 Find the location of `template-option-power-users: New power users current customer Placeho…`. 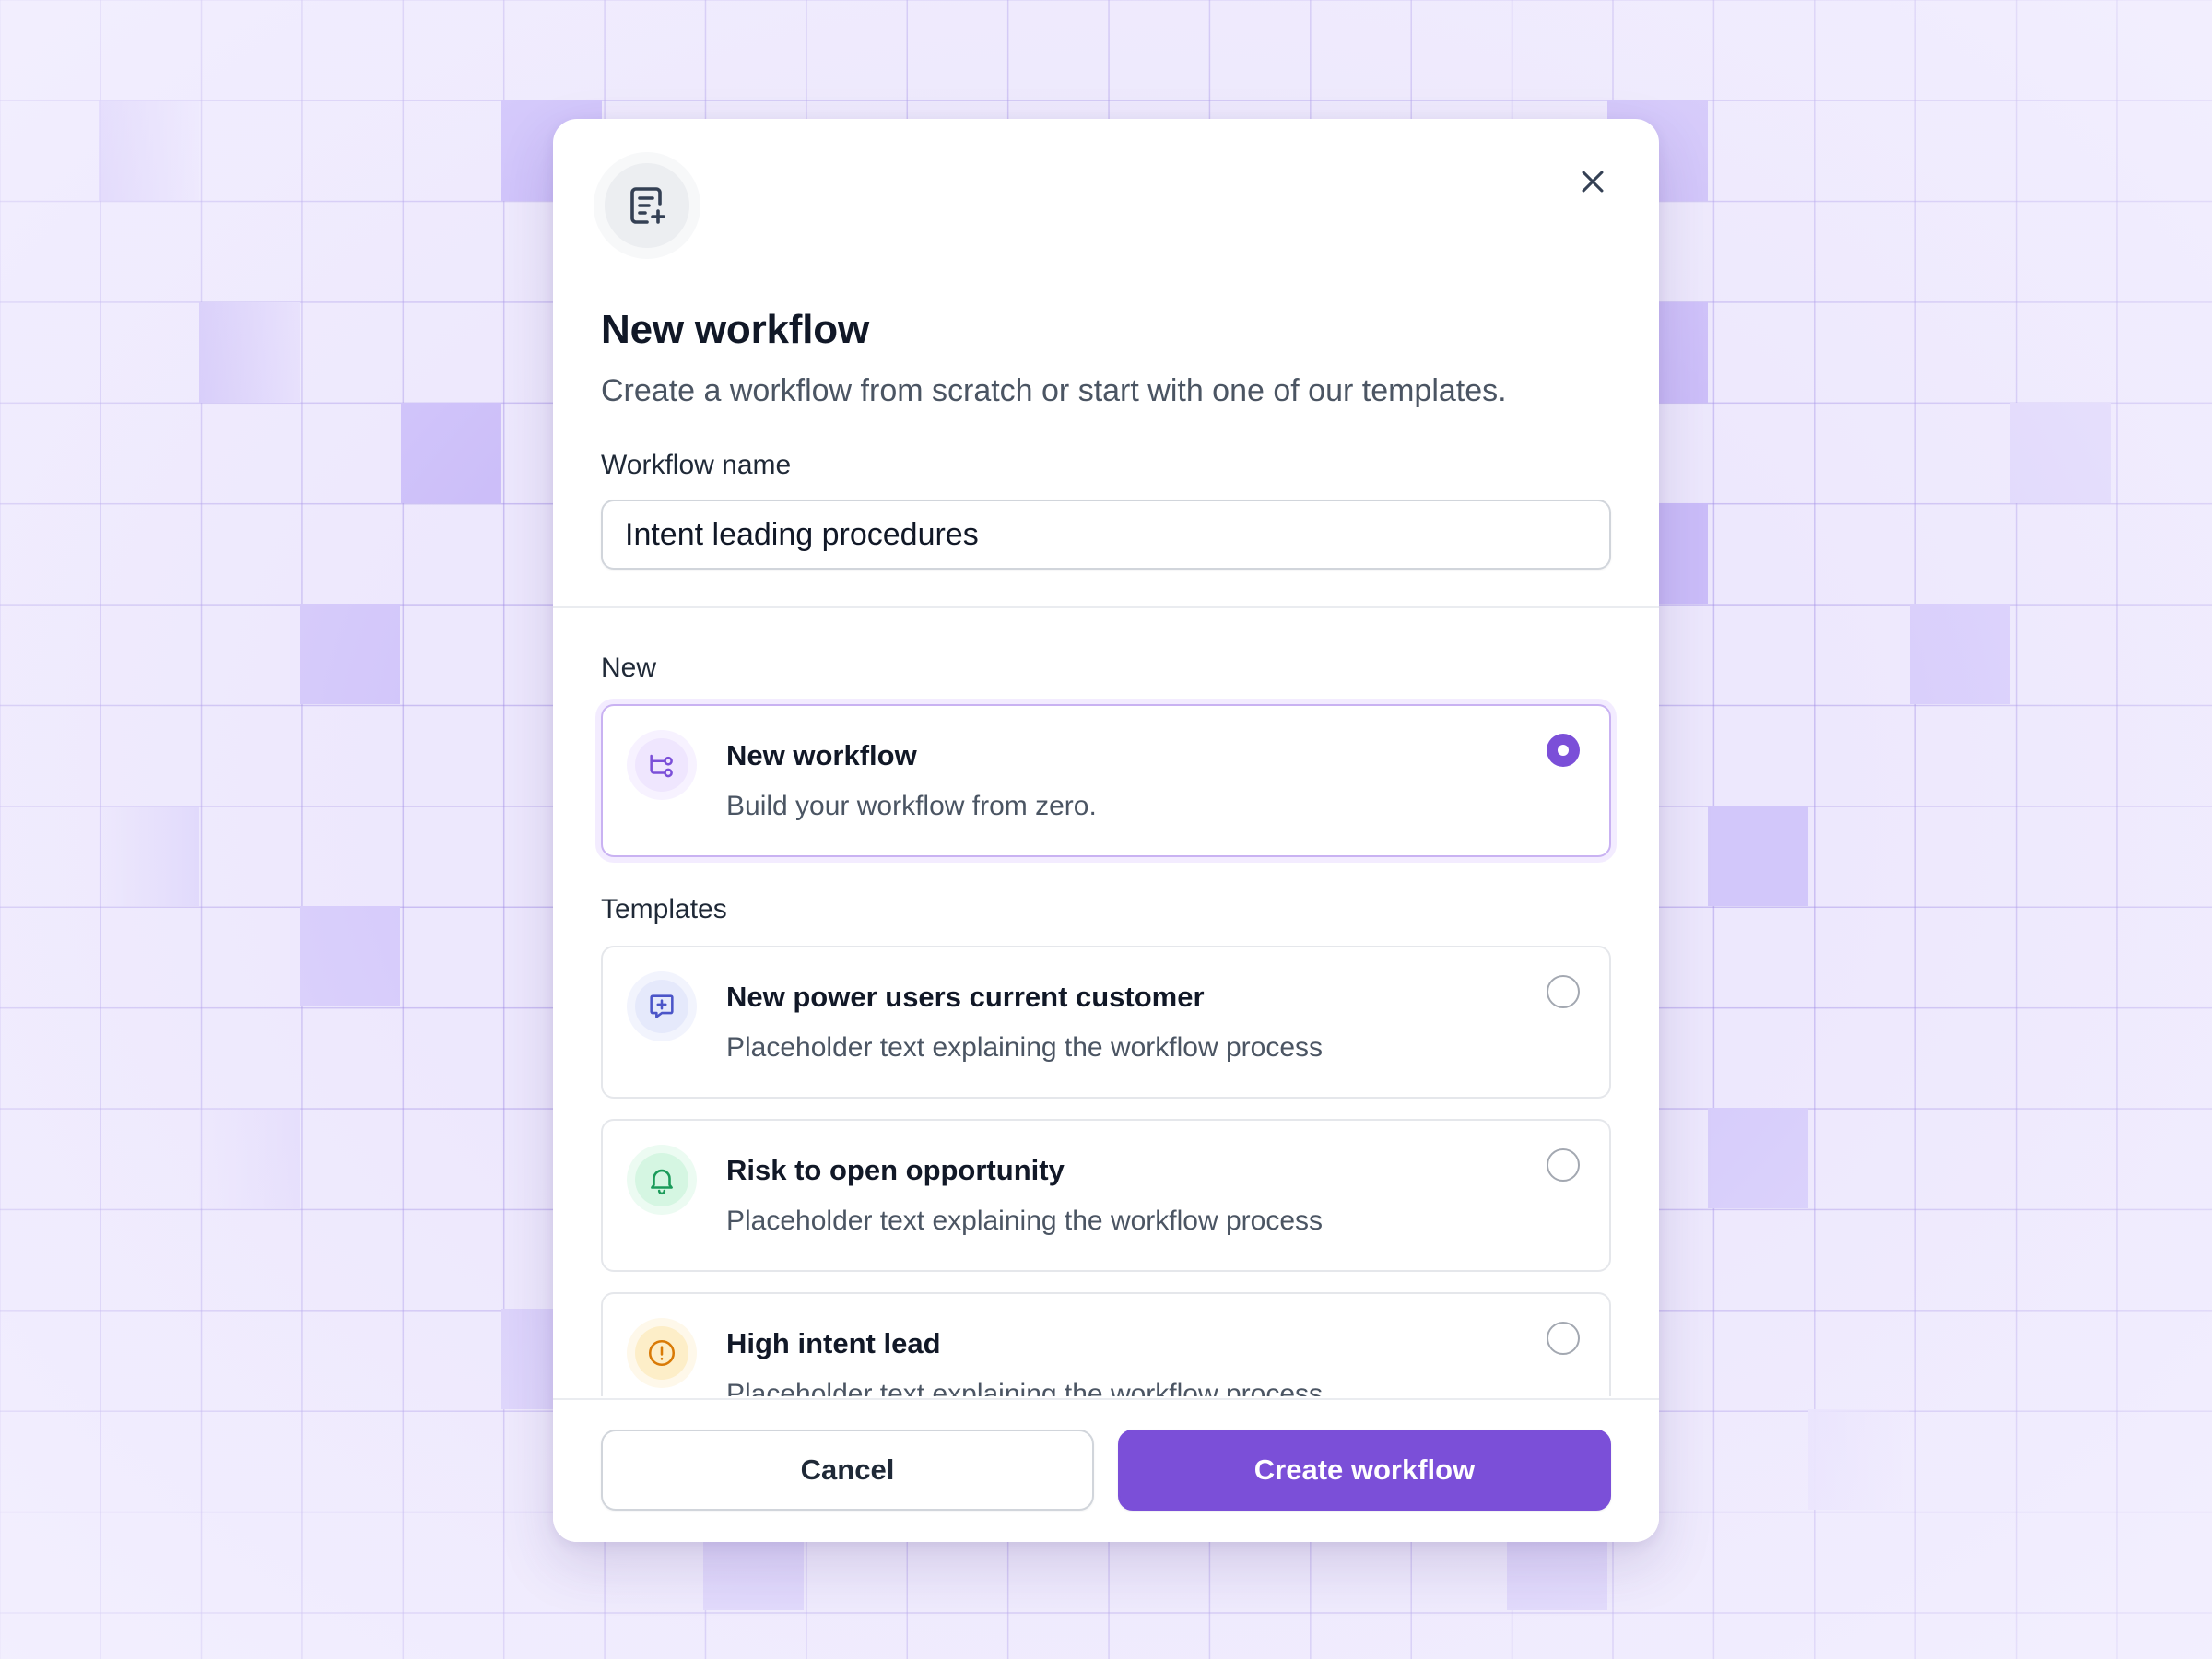

template-option-power-users: New power users current customer Placeho… is located at coordinates (1106, 1022).